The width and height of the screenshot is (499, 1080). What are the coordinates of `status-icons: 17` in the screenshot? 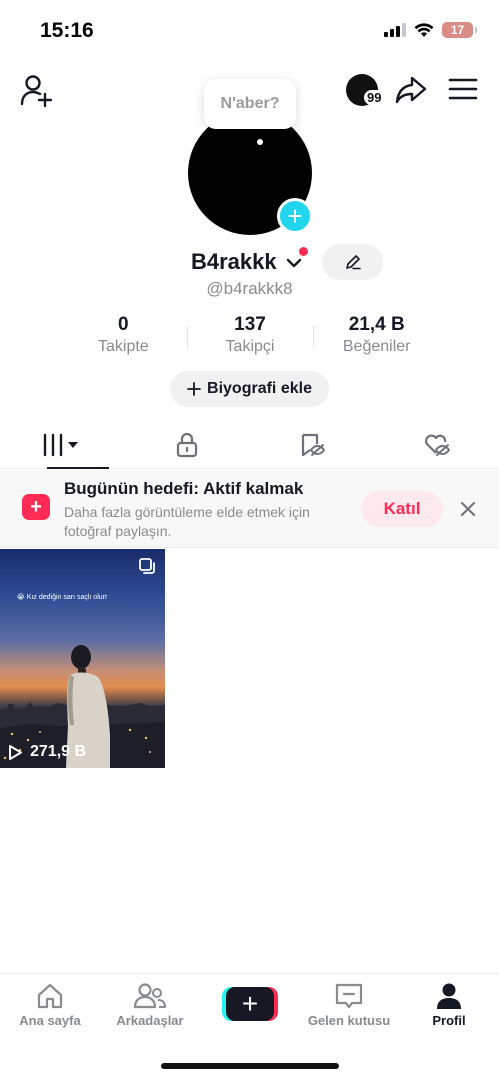 It's located at (430, 30).